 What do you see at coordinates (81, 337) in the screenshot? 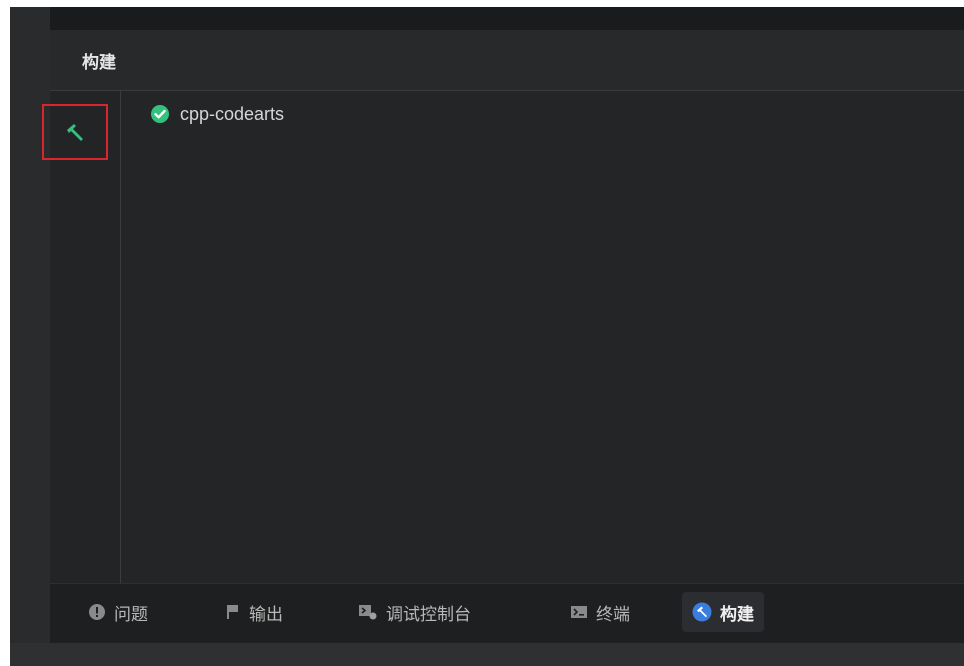
I see `tool-strip` at bounding box center [81, 337].